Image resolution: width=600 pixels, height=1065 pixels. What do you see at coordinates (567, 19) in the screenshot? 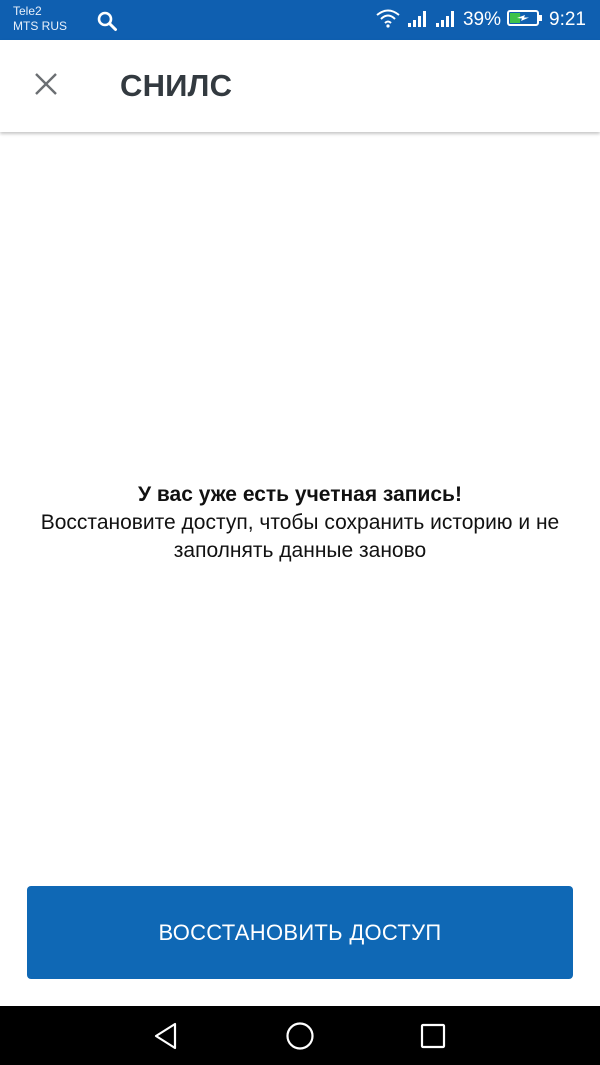
I see `status-time: 9:21` at bounding box center [567, 19].